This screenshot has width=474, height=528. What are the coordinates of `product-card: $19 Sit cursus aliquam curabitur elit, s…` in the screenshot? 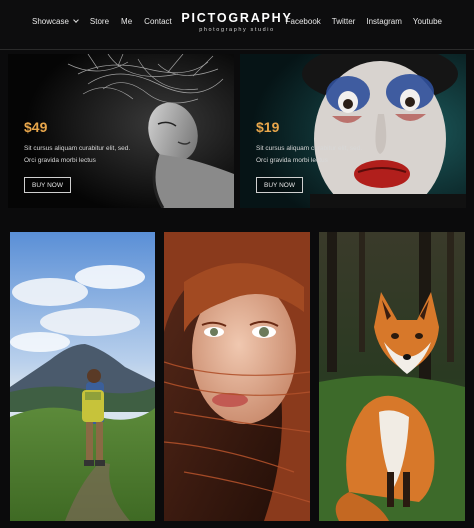 It's located at (353, 131).